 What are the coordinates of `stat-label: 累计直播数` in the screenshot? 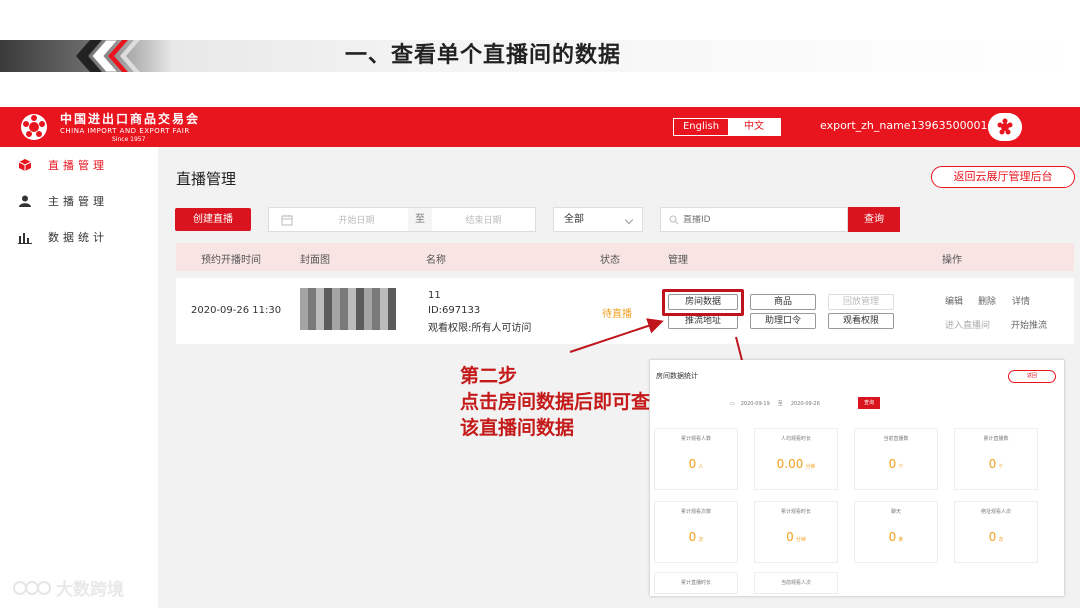 It's located at (996, 439).